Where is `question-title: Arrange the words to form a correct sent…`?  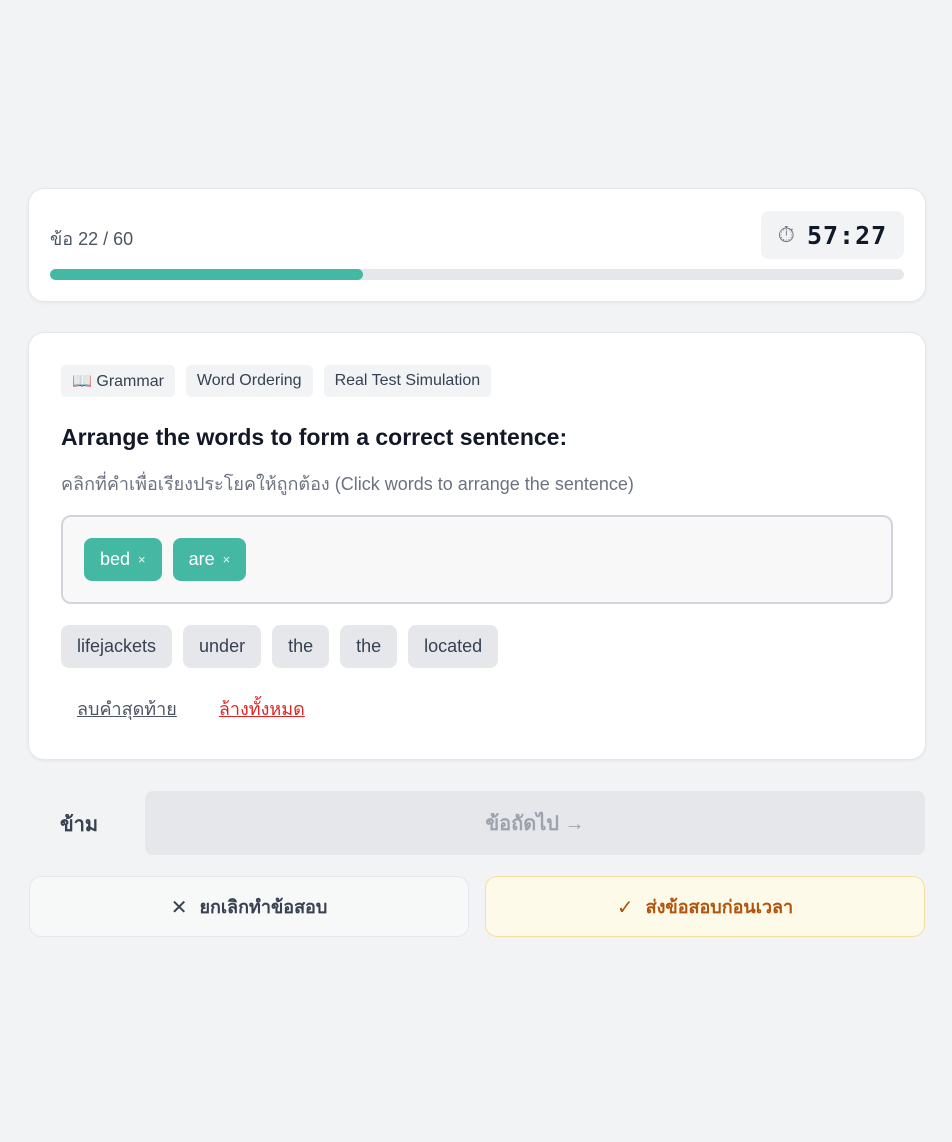 question-title: Arrange the words to form a correct sent… is located at coordinates (314, 437).